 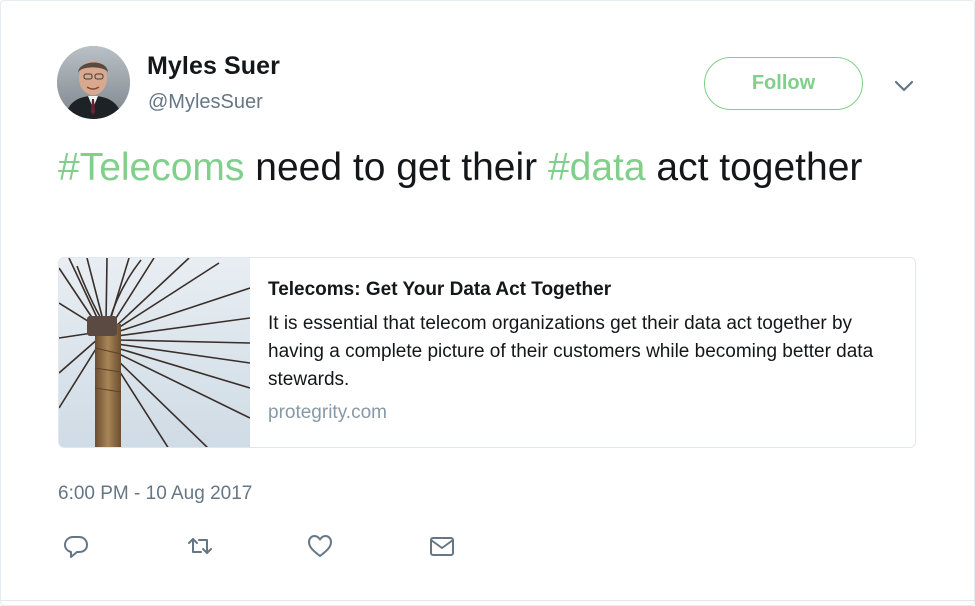 I want to click on tweet-text-segment: act together, so click(x=754, y=167).